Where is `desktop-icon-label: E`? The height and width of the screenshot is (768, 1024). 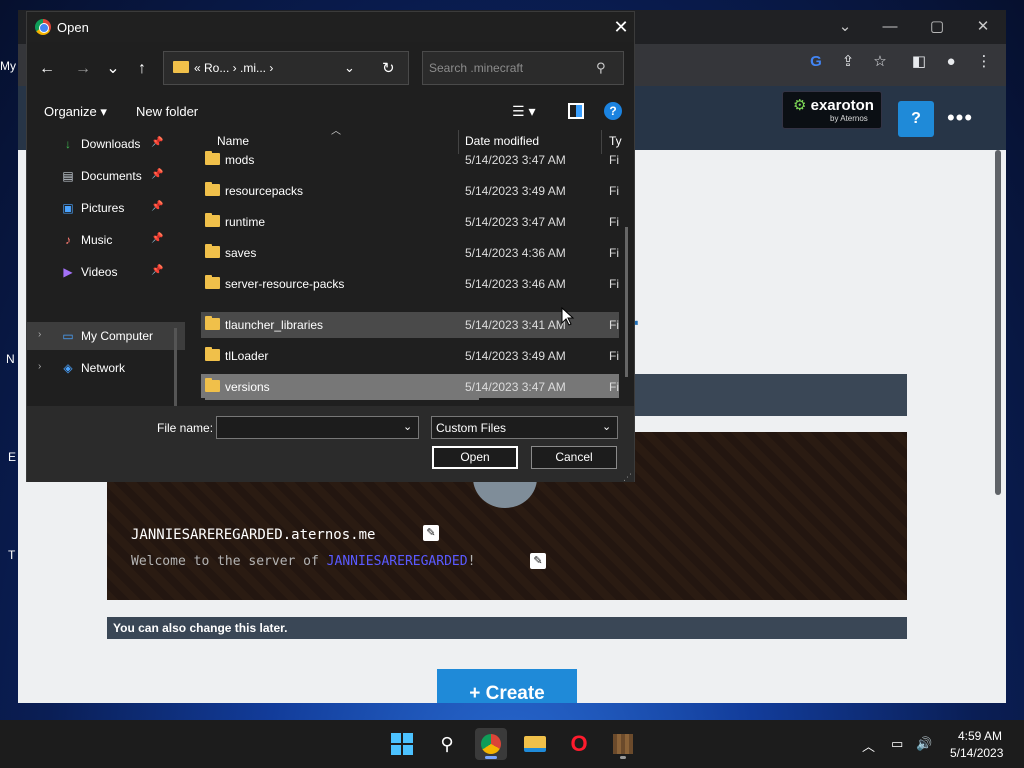 desktop-icon-label: E is located at coordinates (12, 457).